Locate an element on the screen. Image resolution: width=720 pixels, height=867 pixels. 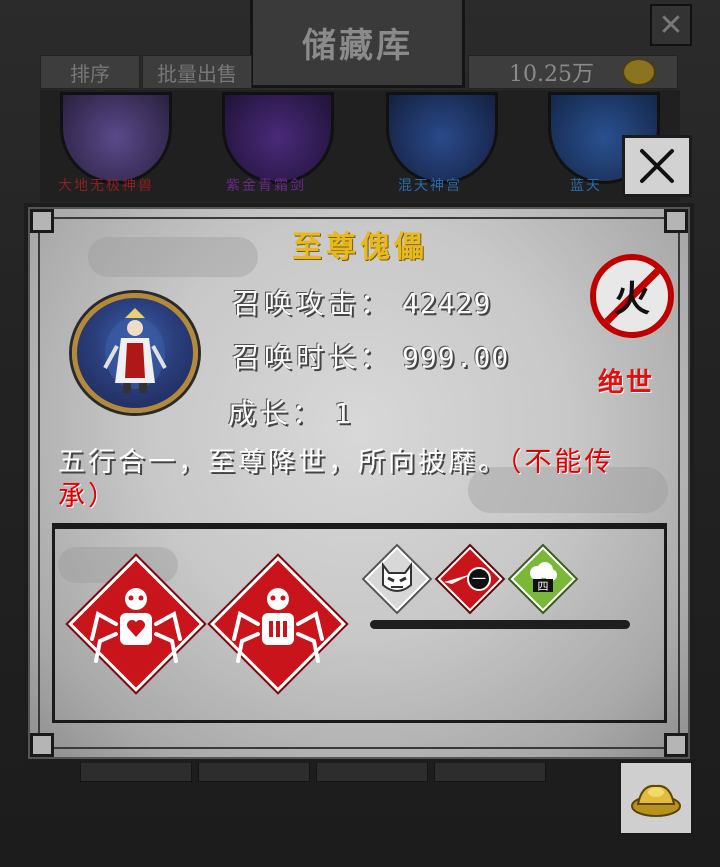
skill-glyph: 四 is located at coordinates (543, 586).